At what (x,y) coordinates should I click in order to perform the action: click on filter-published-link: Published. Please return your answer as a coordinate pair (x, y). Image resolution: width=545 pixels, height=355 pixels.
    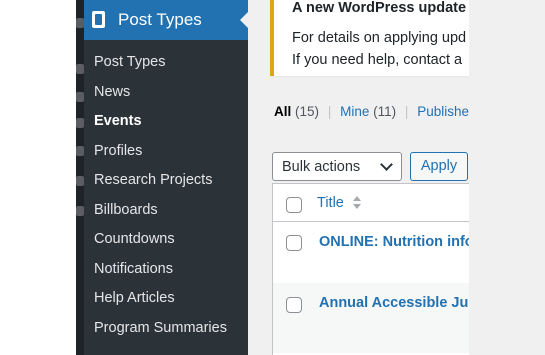
    Looking at the image, I should click on (443, 111).